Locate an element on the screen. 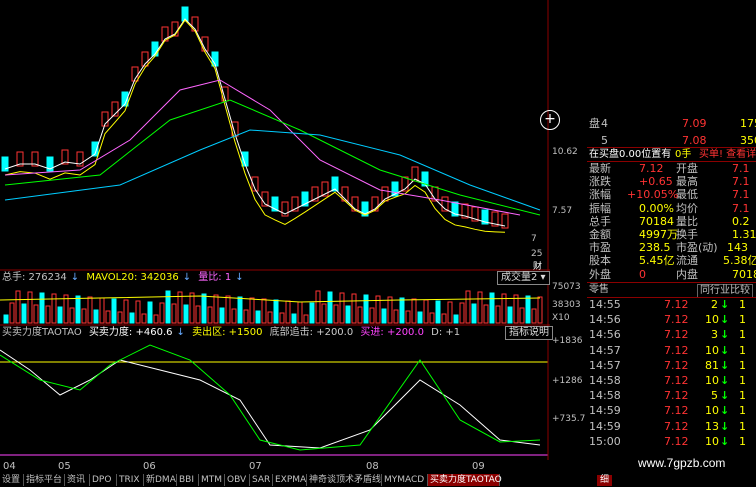 This screenshot has width=756, height=487. tick-row: 14:59 7.12 13 ↓ 1 is located at coordinates (667, 426).